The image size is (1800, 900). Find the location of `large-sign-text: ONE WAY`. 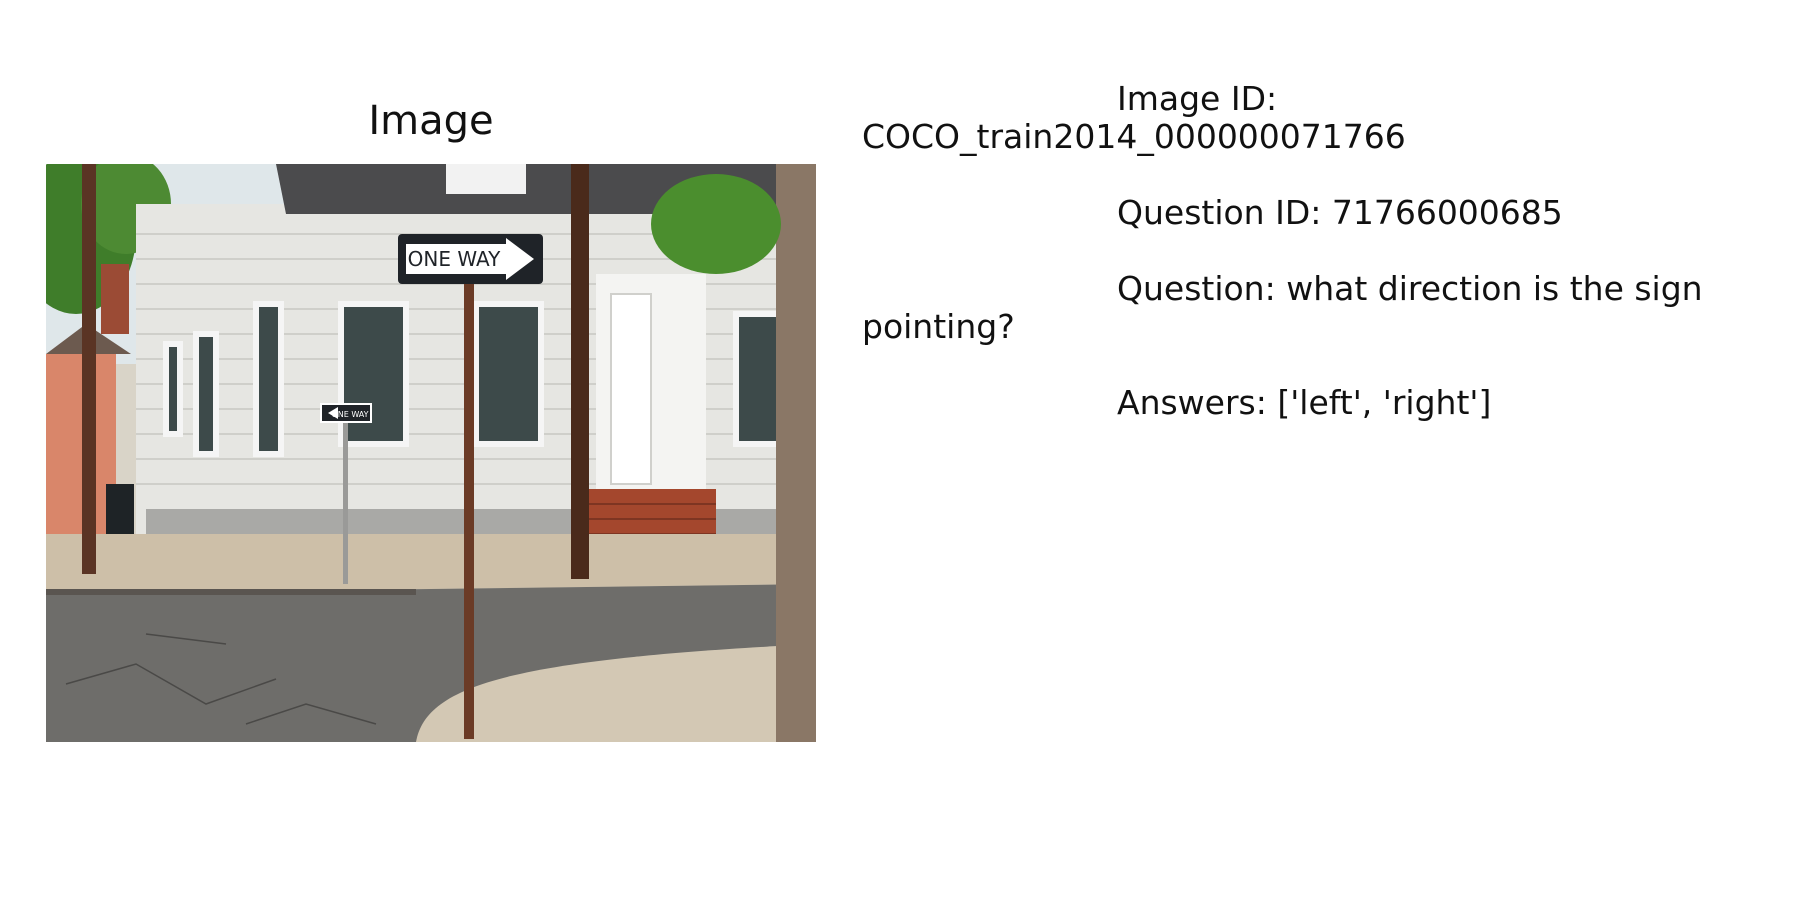

large-sign-text: ONE WAY is located at coordinates (455, 259).